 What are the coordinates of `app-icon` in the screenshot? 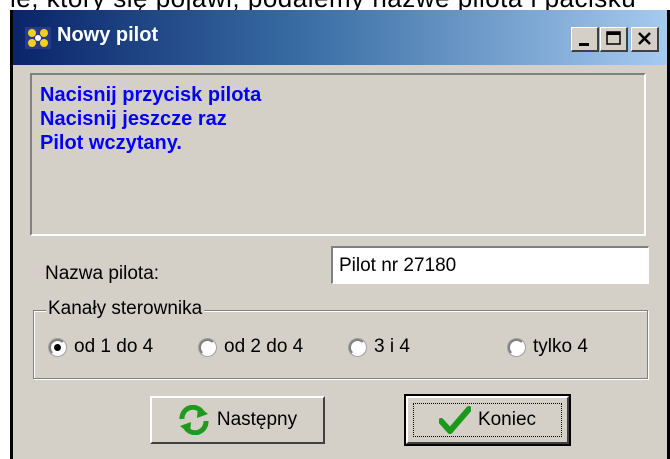 It's located at (38, 38).